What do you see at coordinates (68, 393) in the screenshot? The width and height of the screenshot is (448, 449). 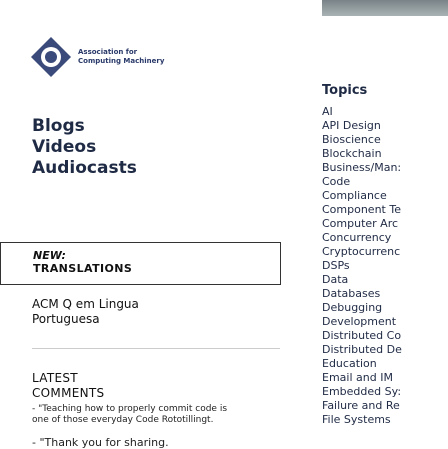 I see `latest-line2: COMMENTS` at bounding box center [68, 393].